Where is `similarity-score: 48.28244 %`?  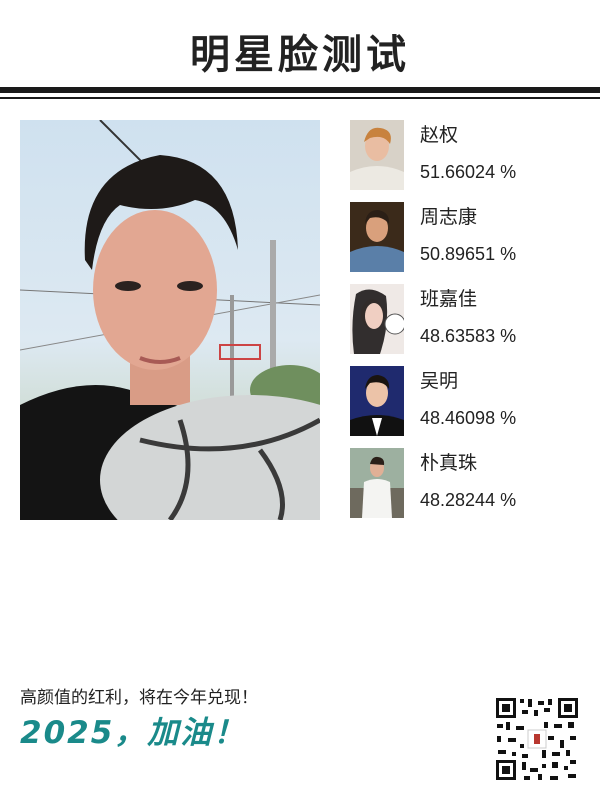
similarity-score: 48.28244 % is located at coordinates (468, 500).